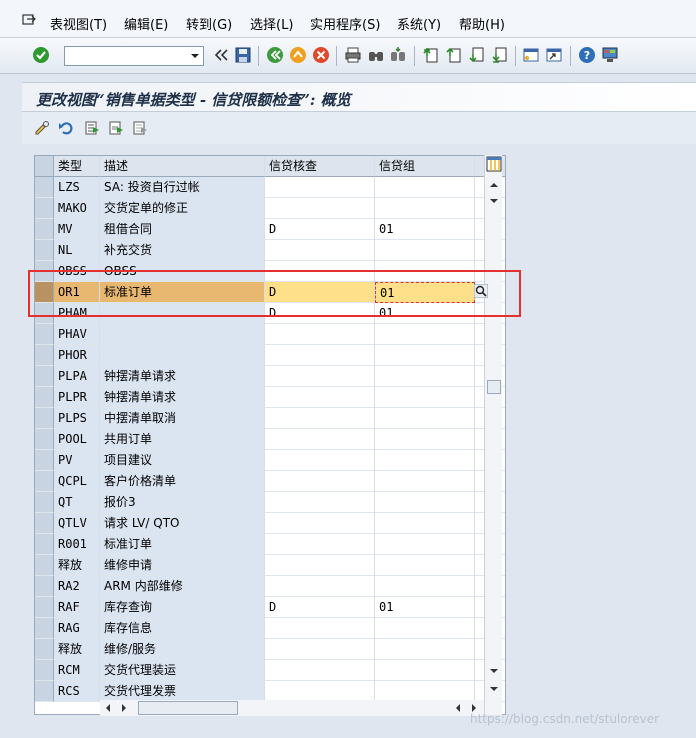 The height and width of the screenshot is (738, 696). I want to click on cancel-icon, so click(321, 55).